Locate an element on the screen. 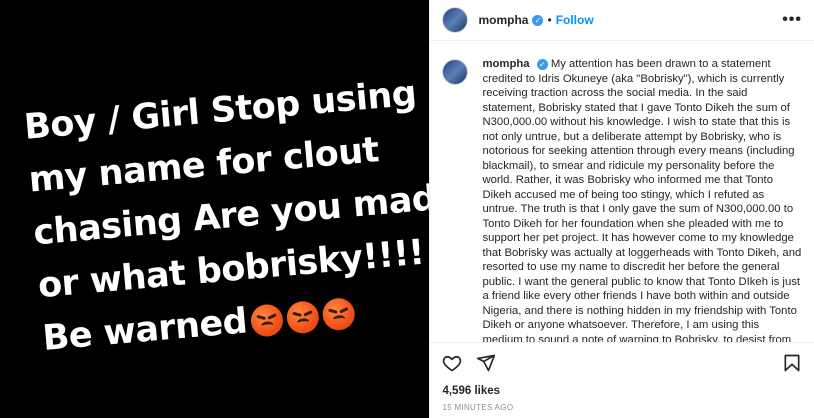 This screenshot has width=814, height=418. post-actions-area: 4,596 likes 15 MINUTES AGO is located at coordinates (622, 380).